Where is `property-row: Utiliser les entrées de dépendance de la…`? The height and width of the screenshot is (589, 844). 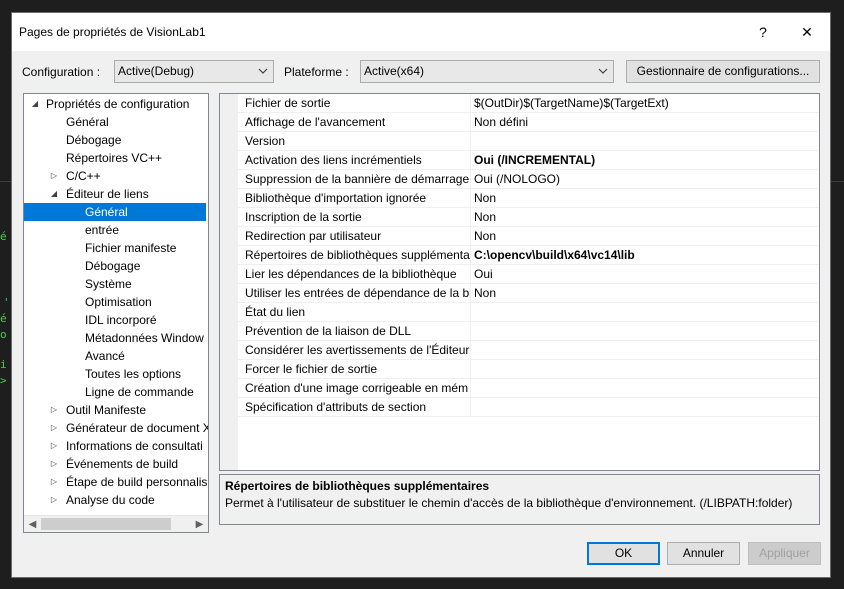
property-row: Utiliser les entrées de dépendance de la… is located at coordinates (528, 293).